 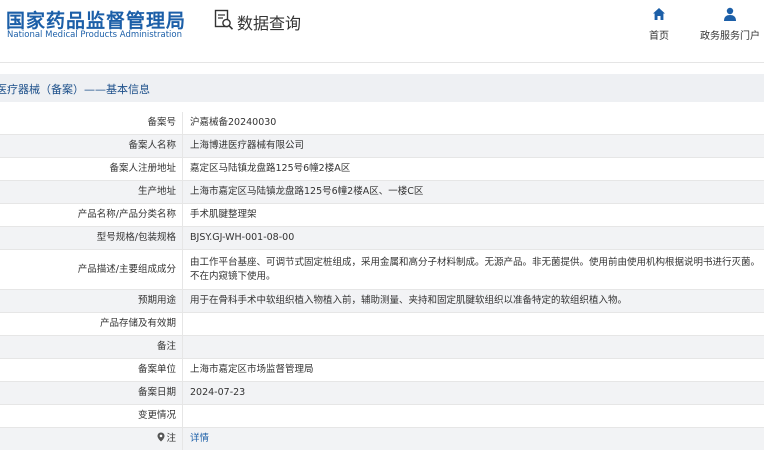 I want to click on row-value: 手术肌腱整理架, so click(x=473, y=215).